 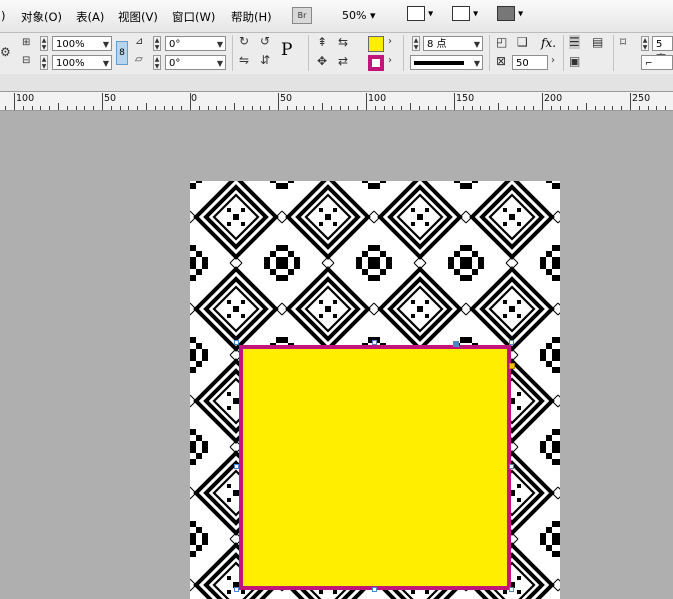 What do you see at coordinates (376, 63) in the screenshot?
I see `stroke-color-swatch` at bounding box center [376, 63].